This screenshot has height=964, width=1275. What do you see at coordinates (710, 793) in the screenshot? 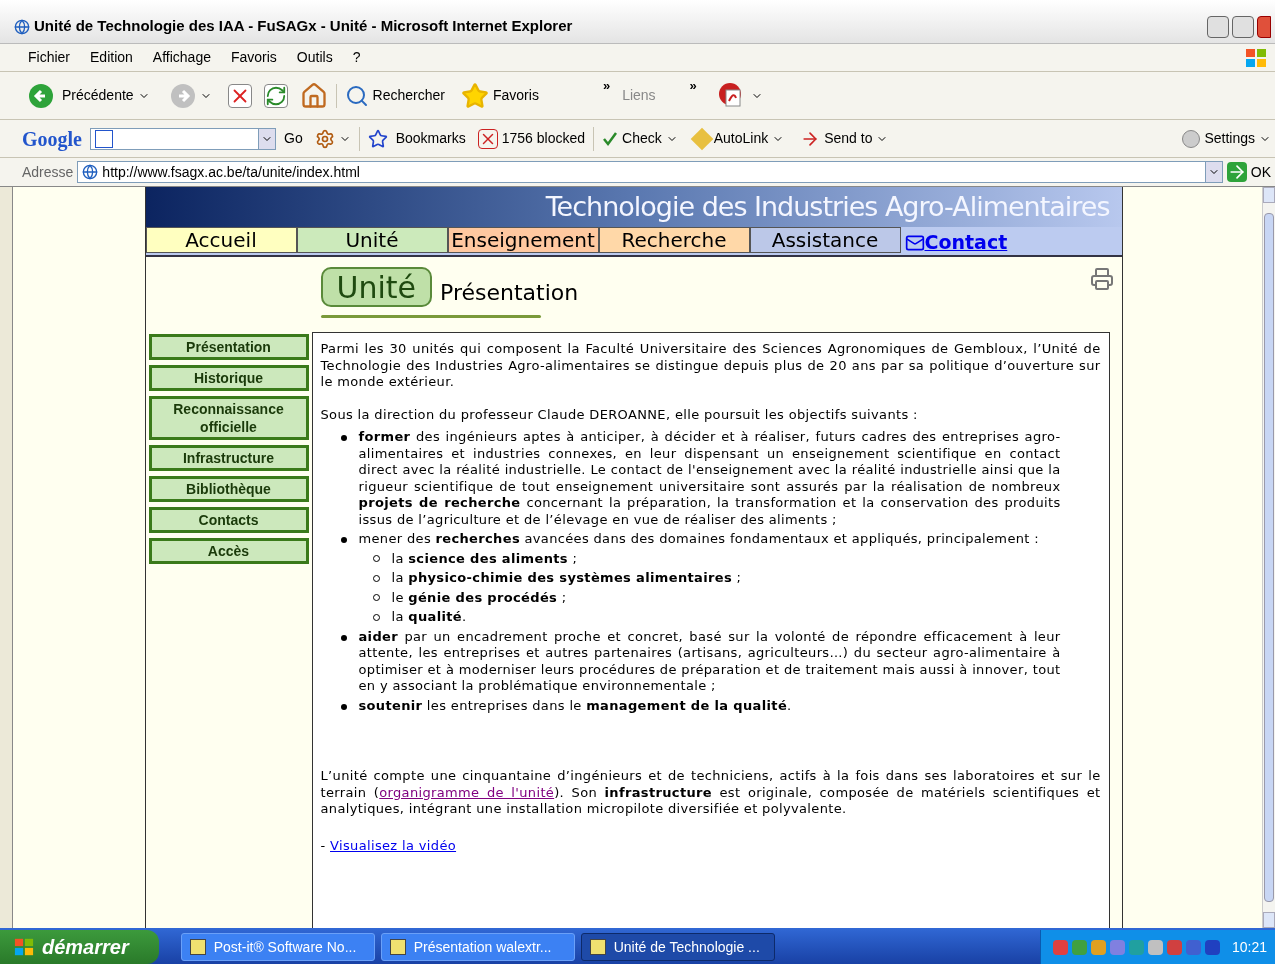
I see `staff-paragraph: L’unité compte une cinquantaine d’ingénieurs et de techniciens, actifs à la fois dans ses laboratoires et sur le terrain (organigramme de l'unité). Son infrastructure est originale, composée de matériels scientifiques et analytiques, intégrant une installation micropilote diversifiée et polyvalente.` at bounding box center [710, 793].